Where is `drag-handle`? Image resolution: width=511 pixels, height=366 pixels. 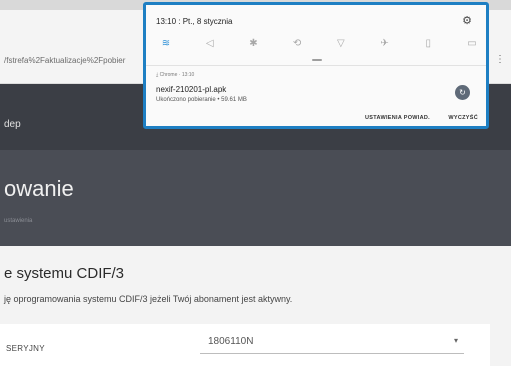 drag-handle is located at coordinates (317, 60).